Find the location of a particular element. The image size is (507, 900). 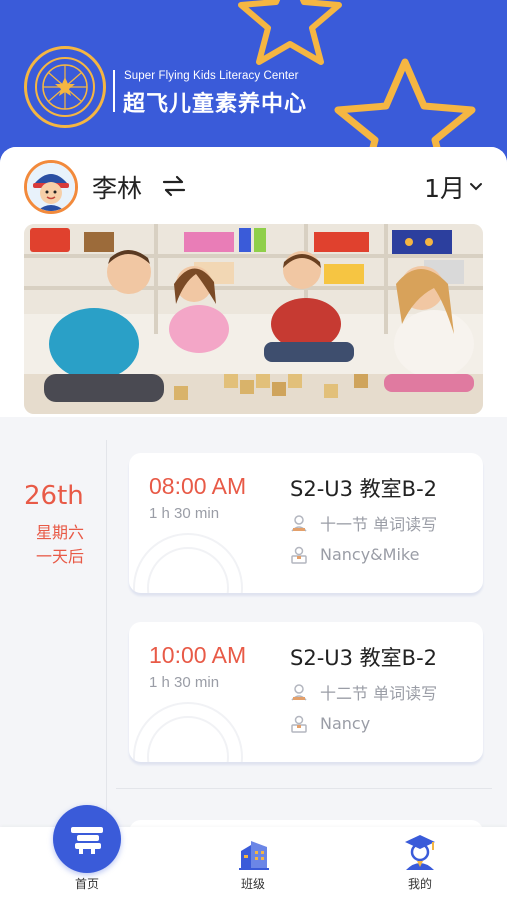

brand-divider is located at coordinates (114, 91).